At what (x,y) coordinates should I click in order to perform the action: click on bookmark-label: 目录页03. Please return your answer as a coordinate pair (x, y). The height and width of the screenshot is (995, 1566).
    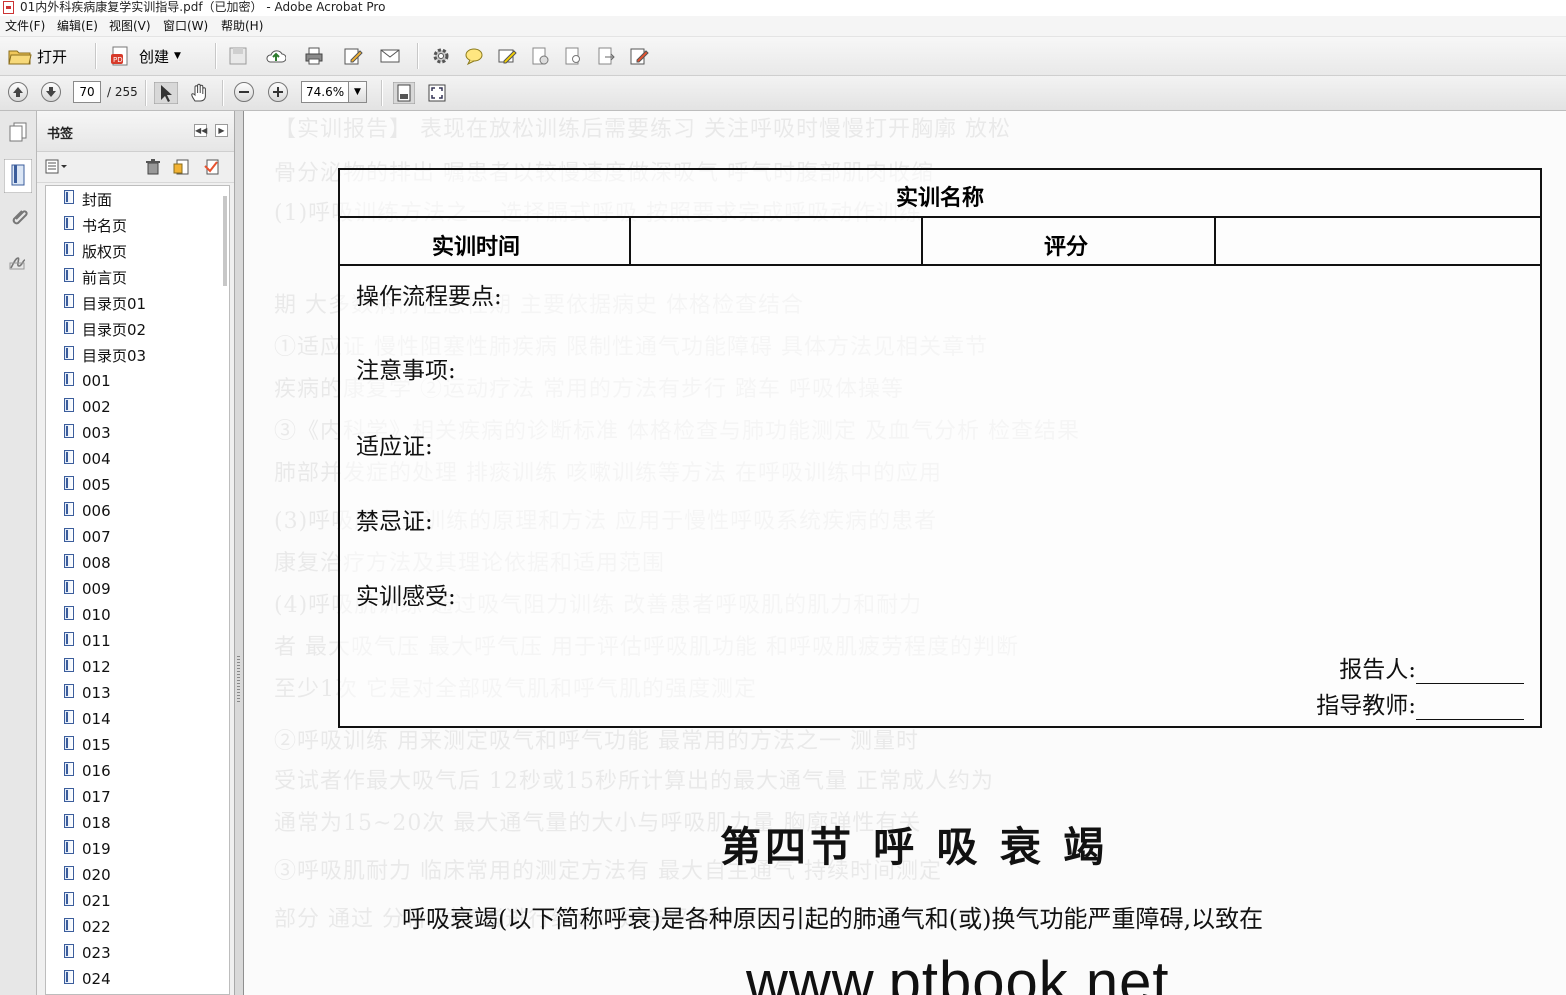
    Looking at the image, I should click on (114, 355).